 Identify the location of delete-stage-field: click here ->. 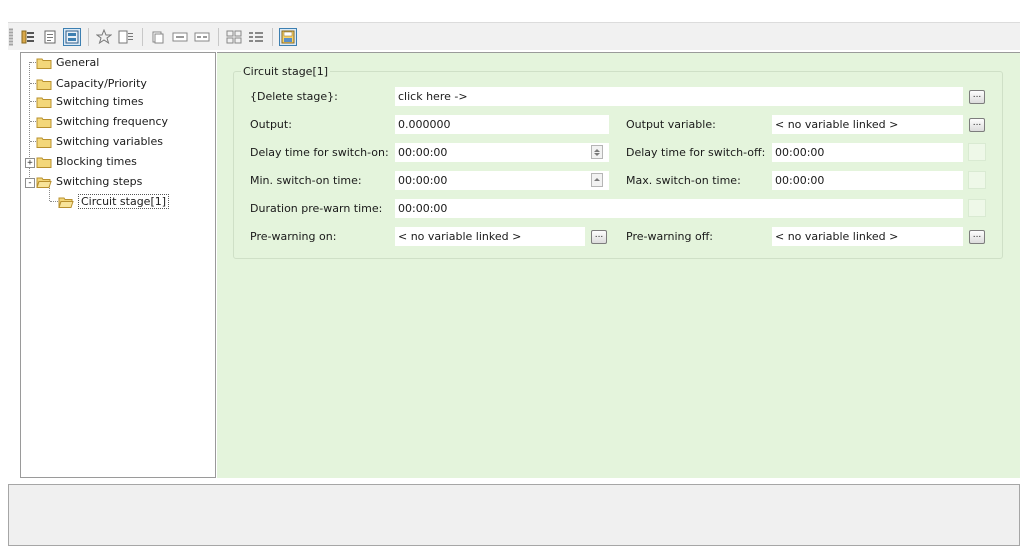
(679, 96).